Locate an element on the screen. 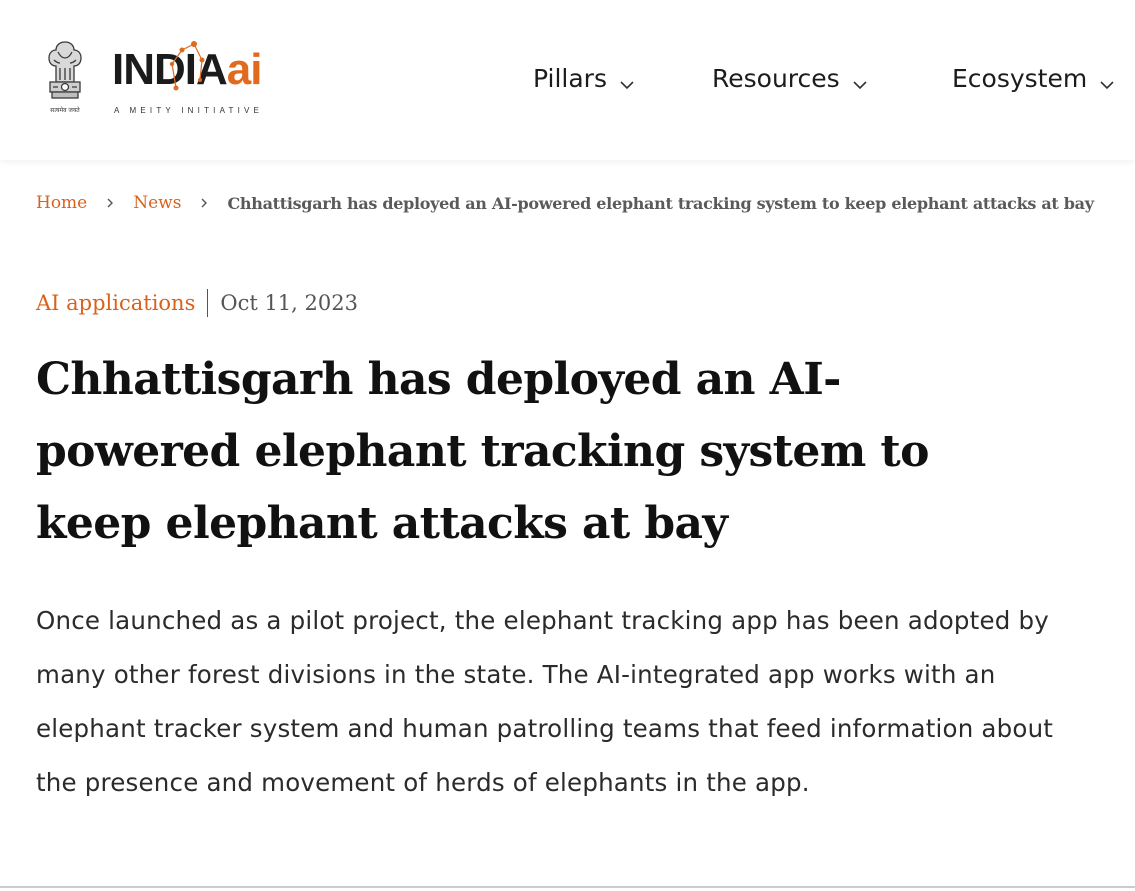 The width and height of the screenshot is (1135, 891). article-category-link: AI applications is located at coordinates (115, 303).